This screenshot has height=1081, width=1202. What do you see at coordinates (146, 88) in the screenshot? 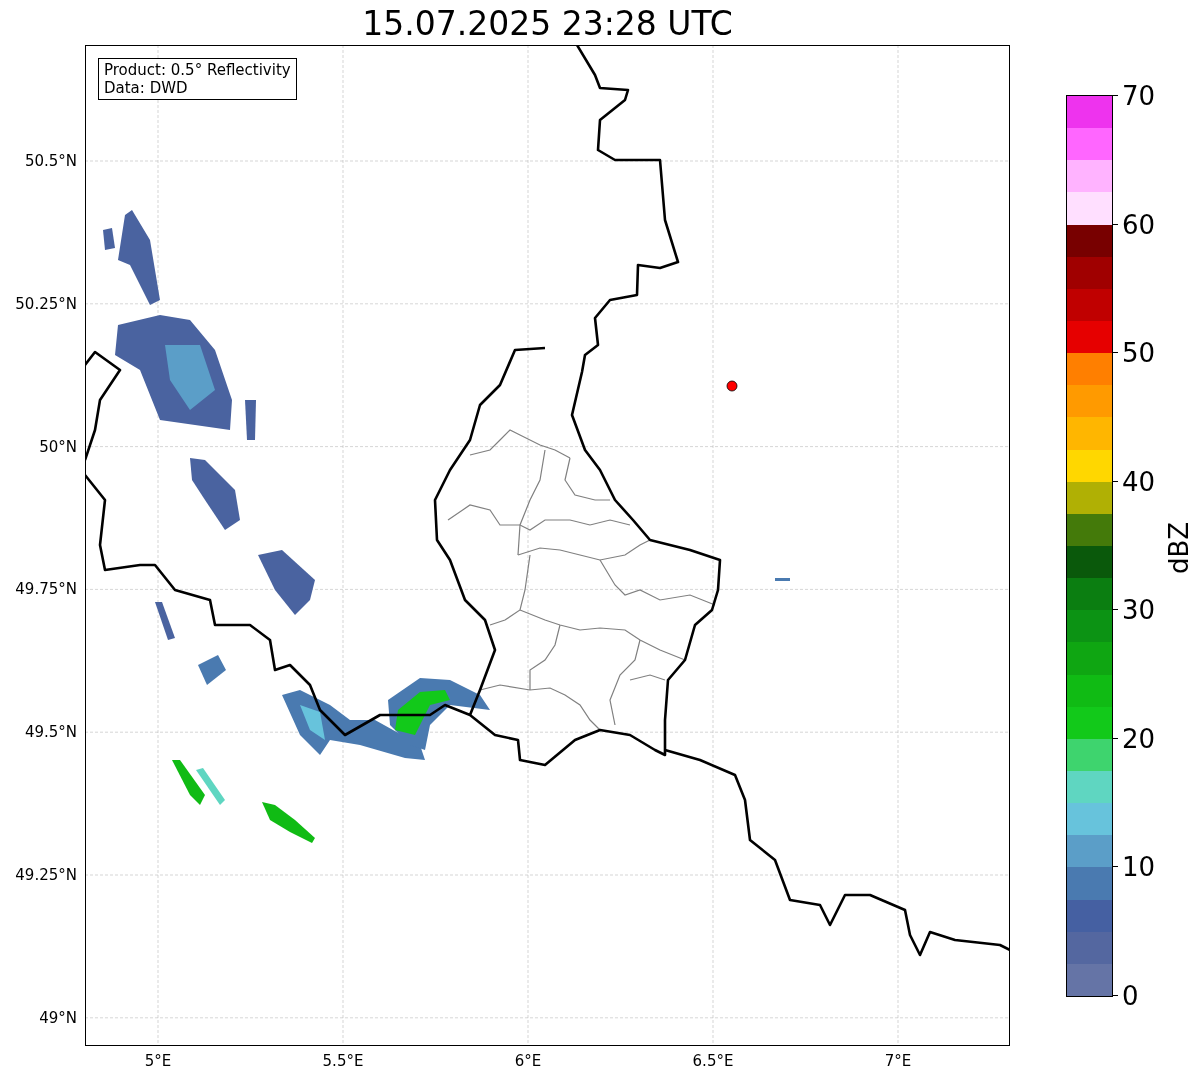
I see `info-text: Data: DWD` at bounding box center [146, 88].